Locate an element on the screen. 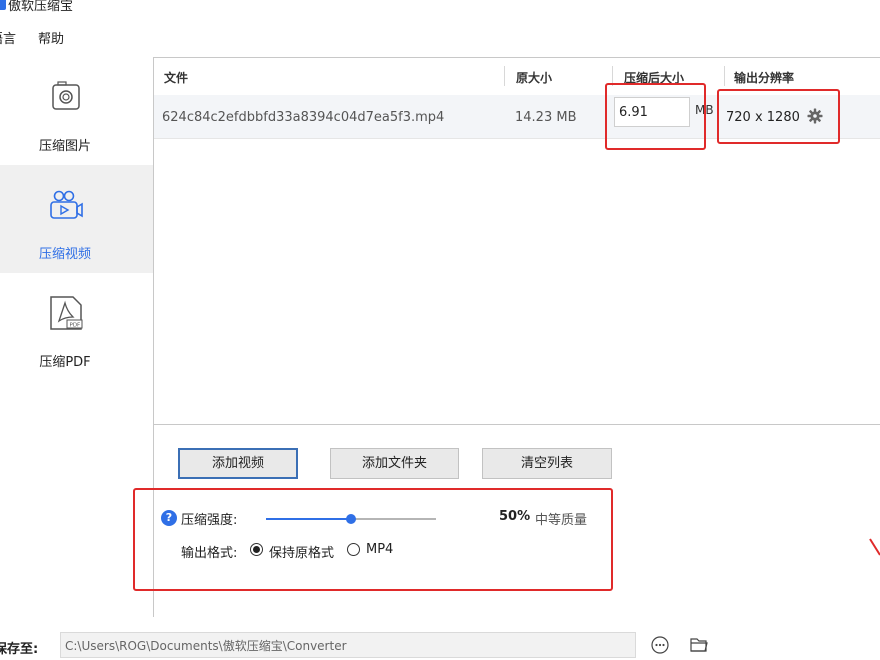  compression-strength-value: 50% is located at coordinates (515, 516).